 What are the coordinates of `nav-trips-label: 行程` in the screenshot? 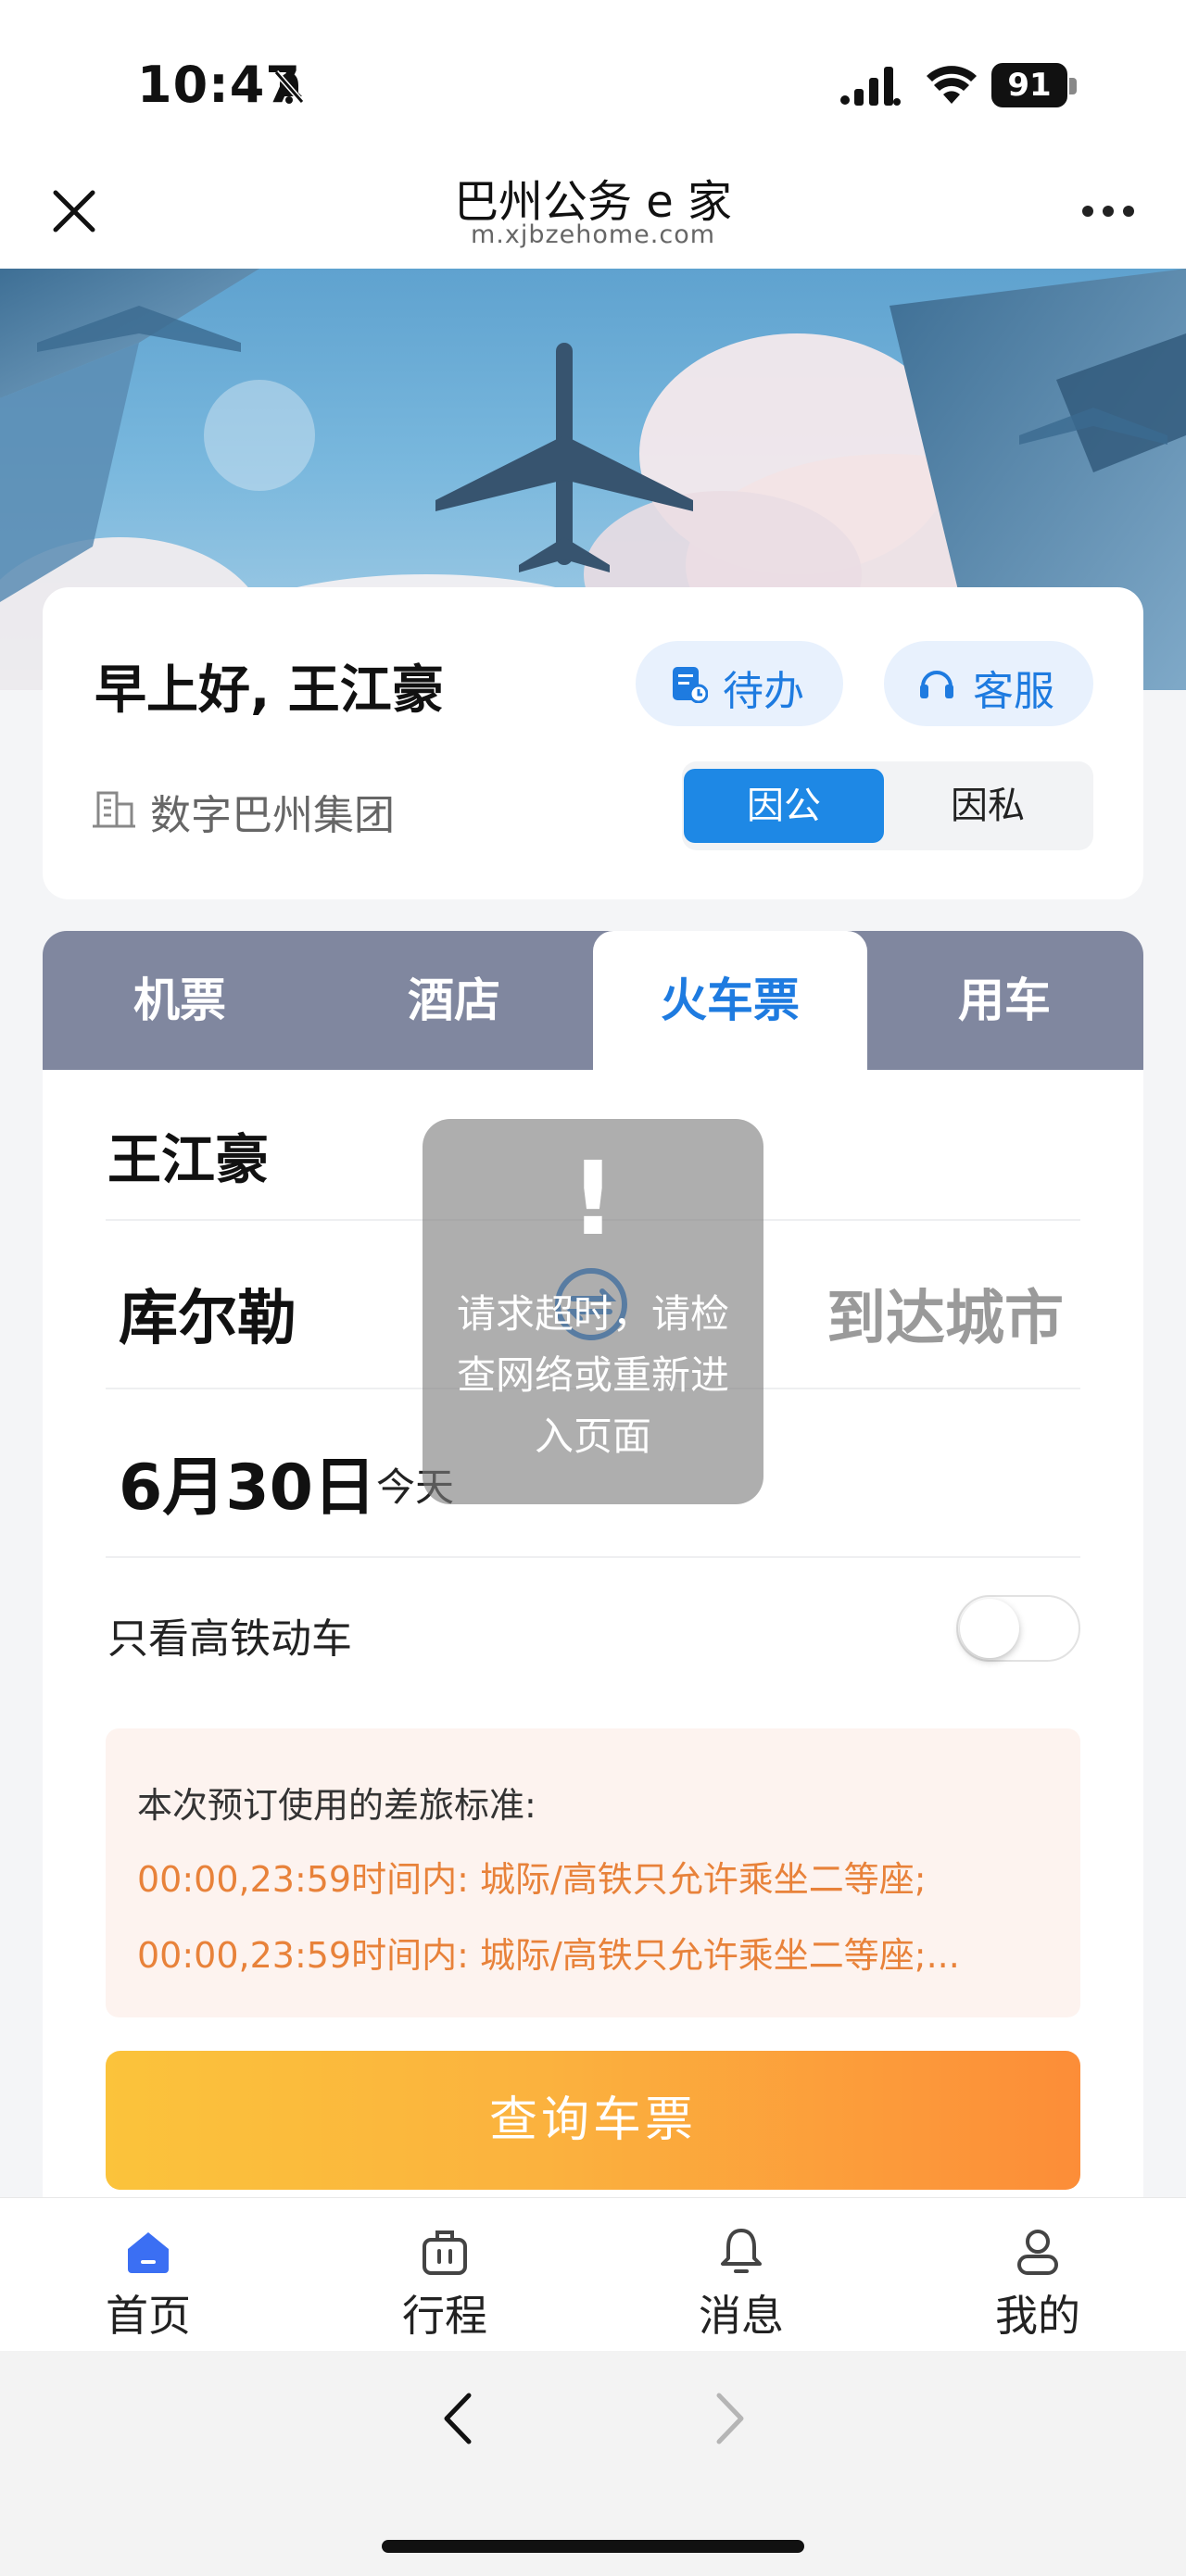 It's located at (444, 2316).